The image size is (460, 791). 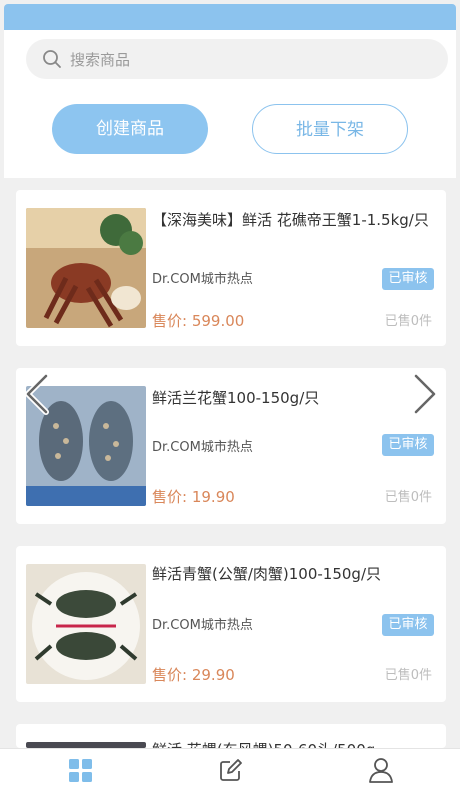 I want to click on price-value: 599.00, so click(x=218, y=321).